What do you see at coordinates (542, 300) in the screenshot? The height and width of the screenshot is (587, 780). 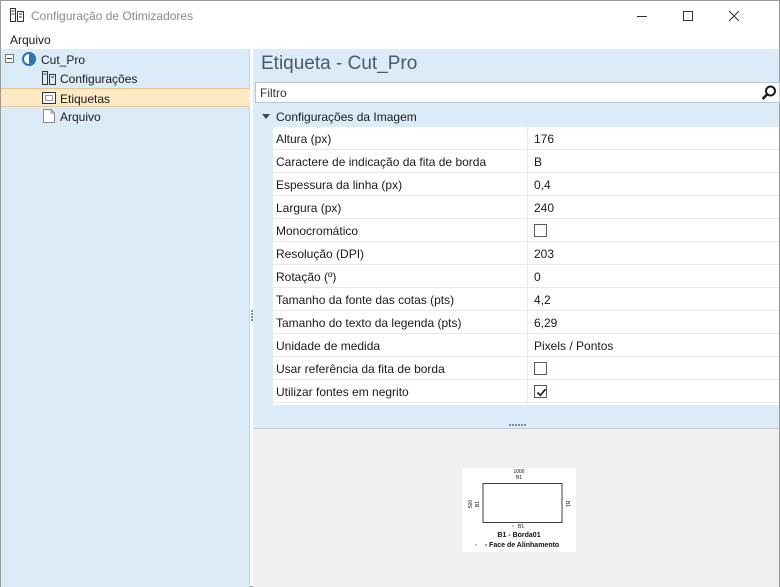 I see `property-value: 4,2` at bounding box center [542, 300].